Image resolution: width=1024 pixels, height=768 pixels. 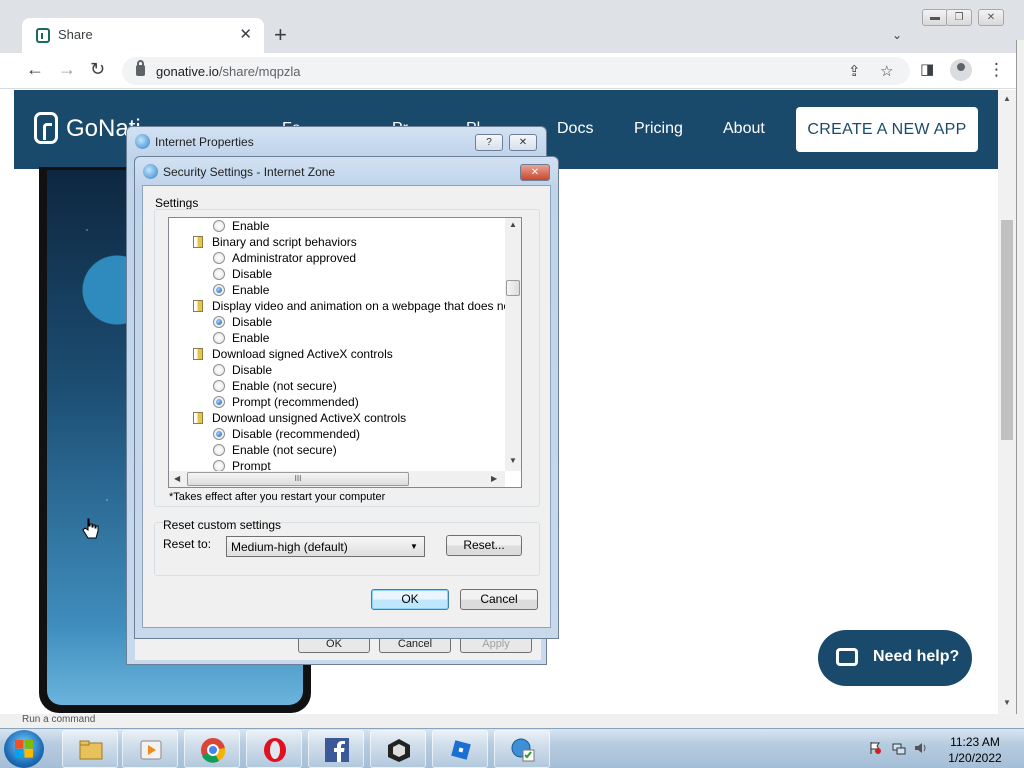 I want to click on tab-title: Share, so click(x=75, y=34).